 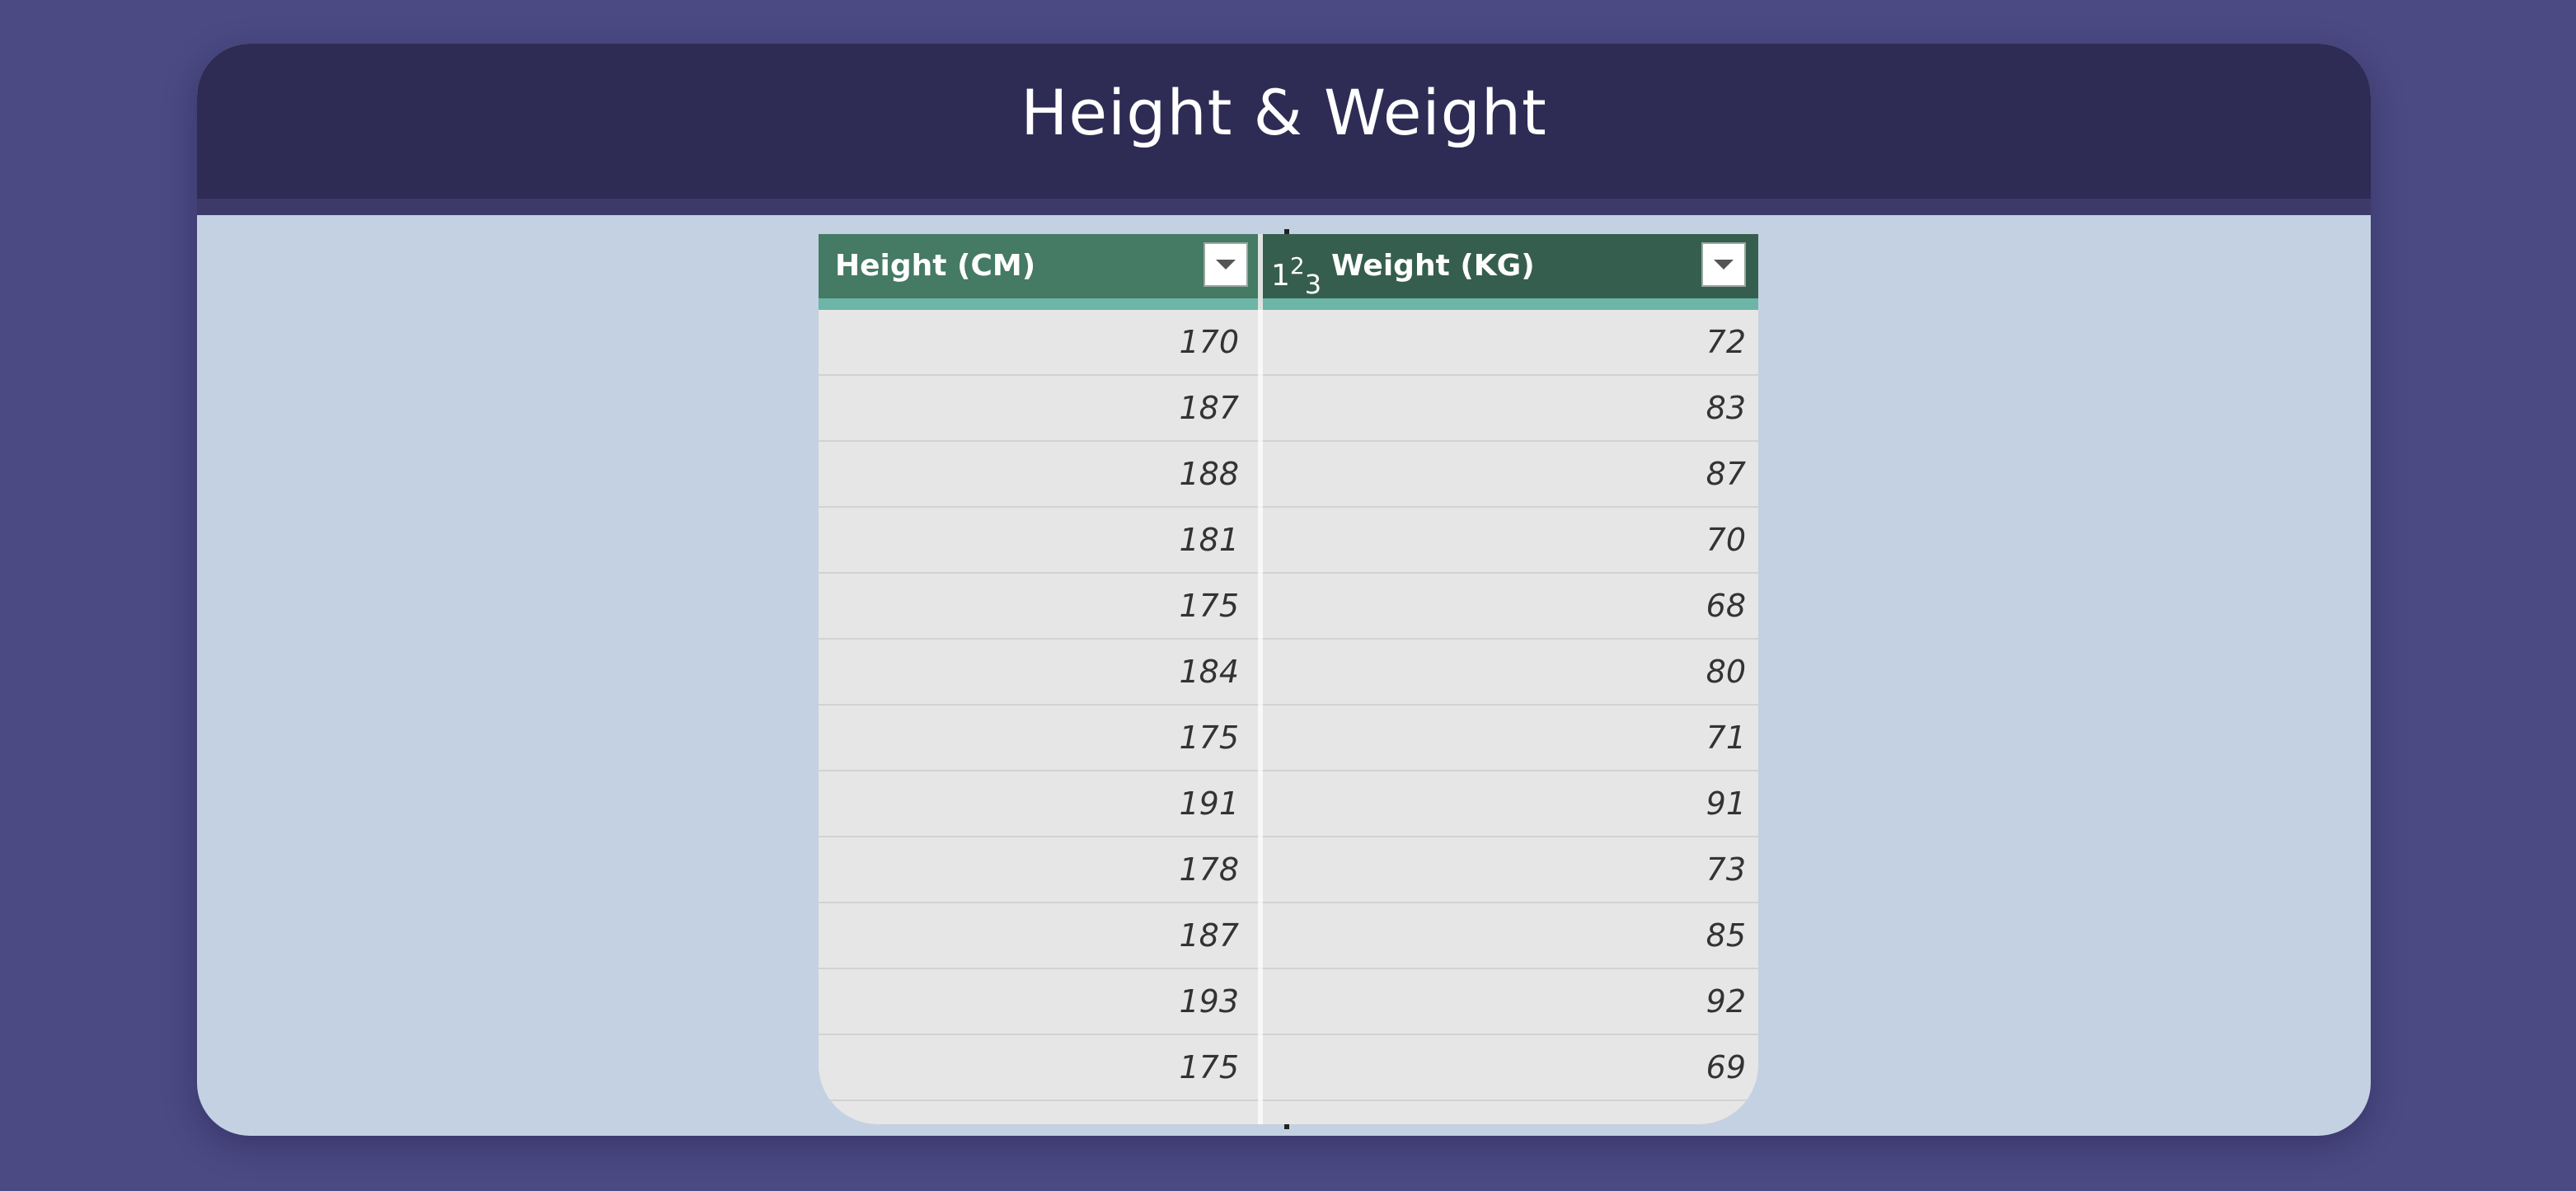 I want to click on weight-cell: 92, so click(x=1504, y=1001).